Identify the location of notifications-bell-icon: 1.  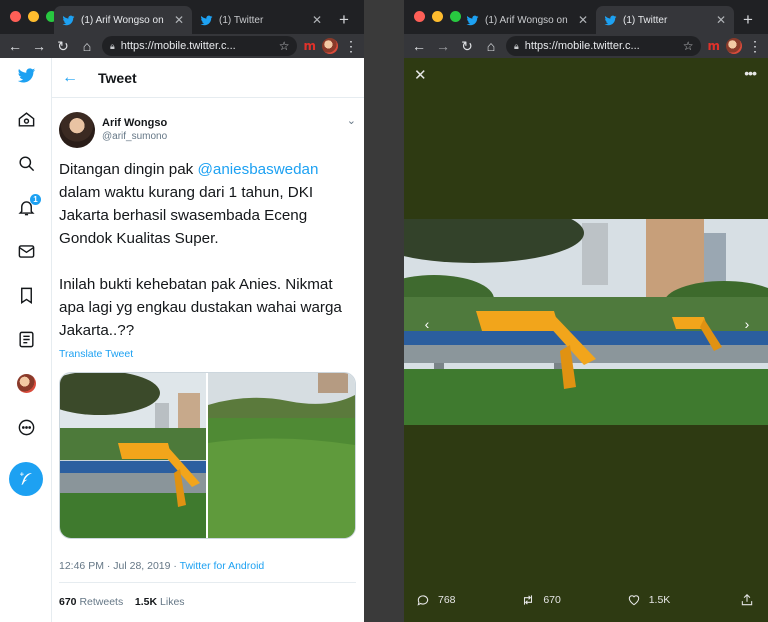
(26, 205).